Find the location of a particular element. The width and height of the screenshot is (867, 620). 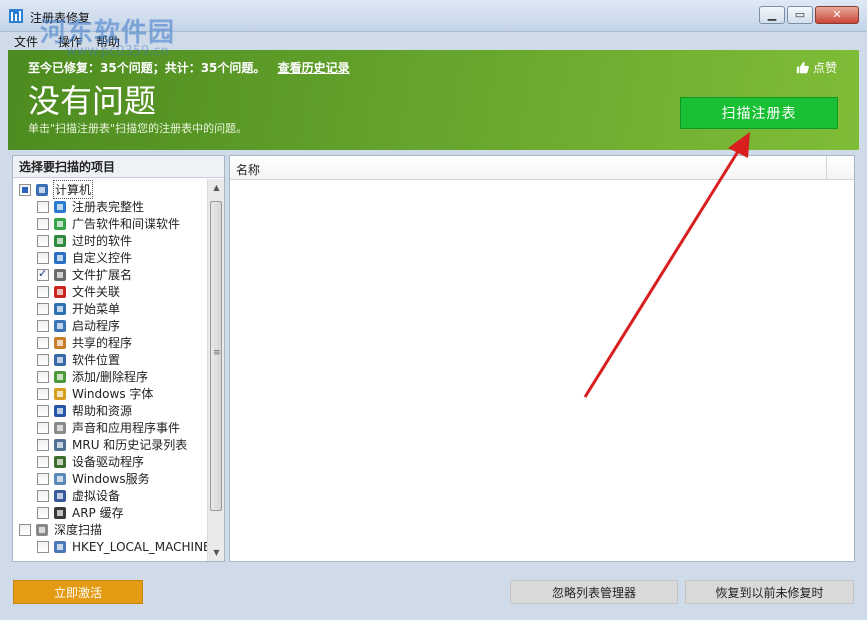

tree-item: 开始菜单 is located at coordinates (79, 308).